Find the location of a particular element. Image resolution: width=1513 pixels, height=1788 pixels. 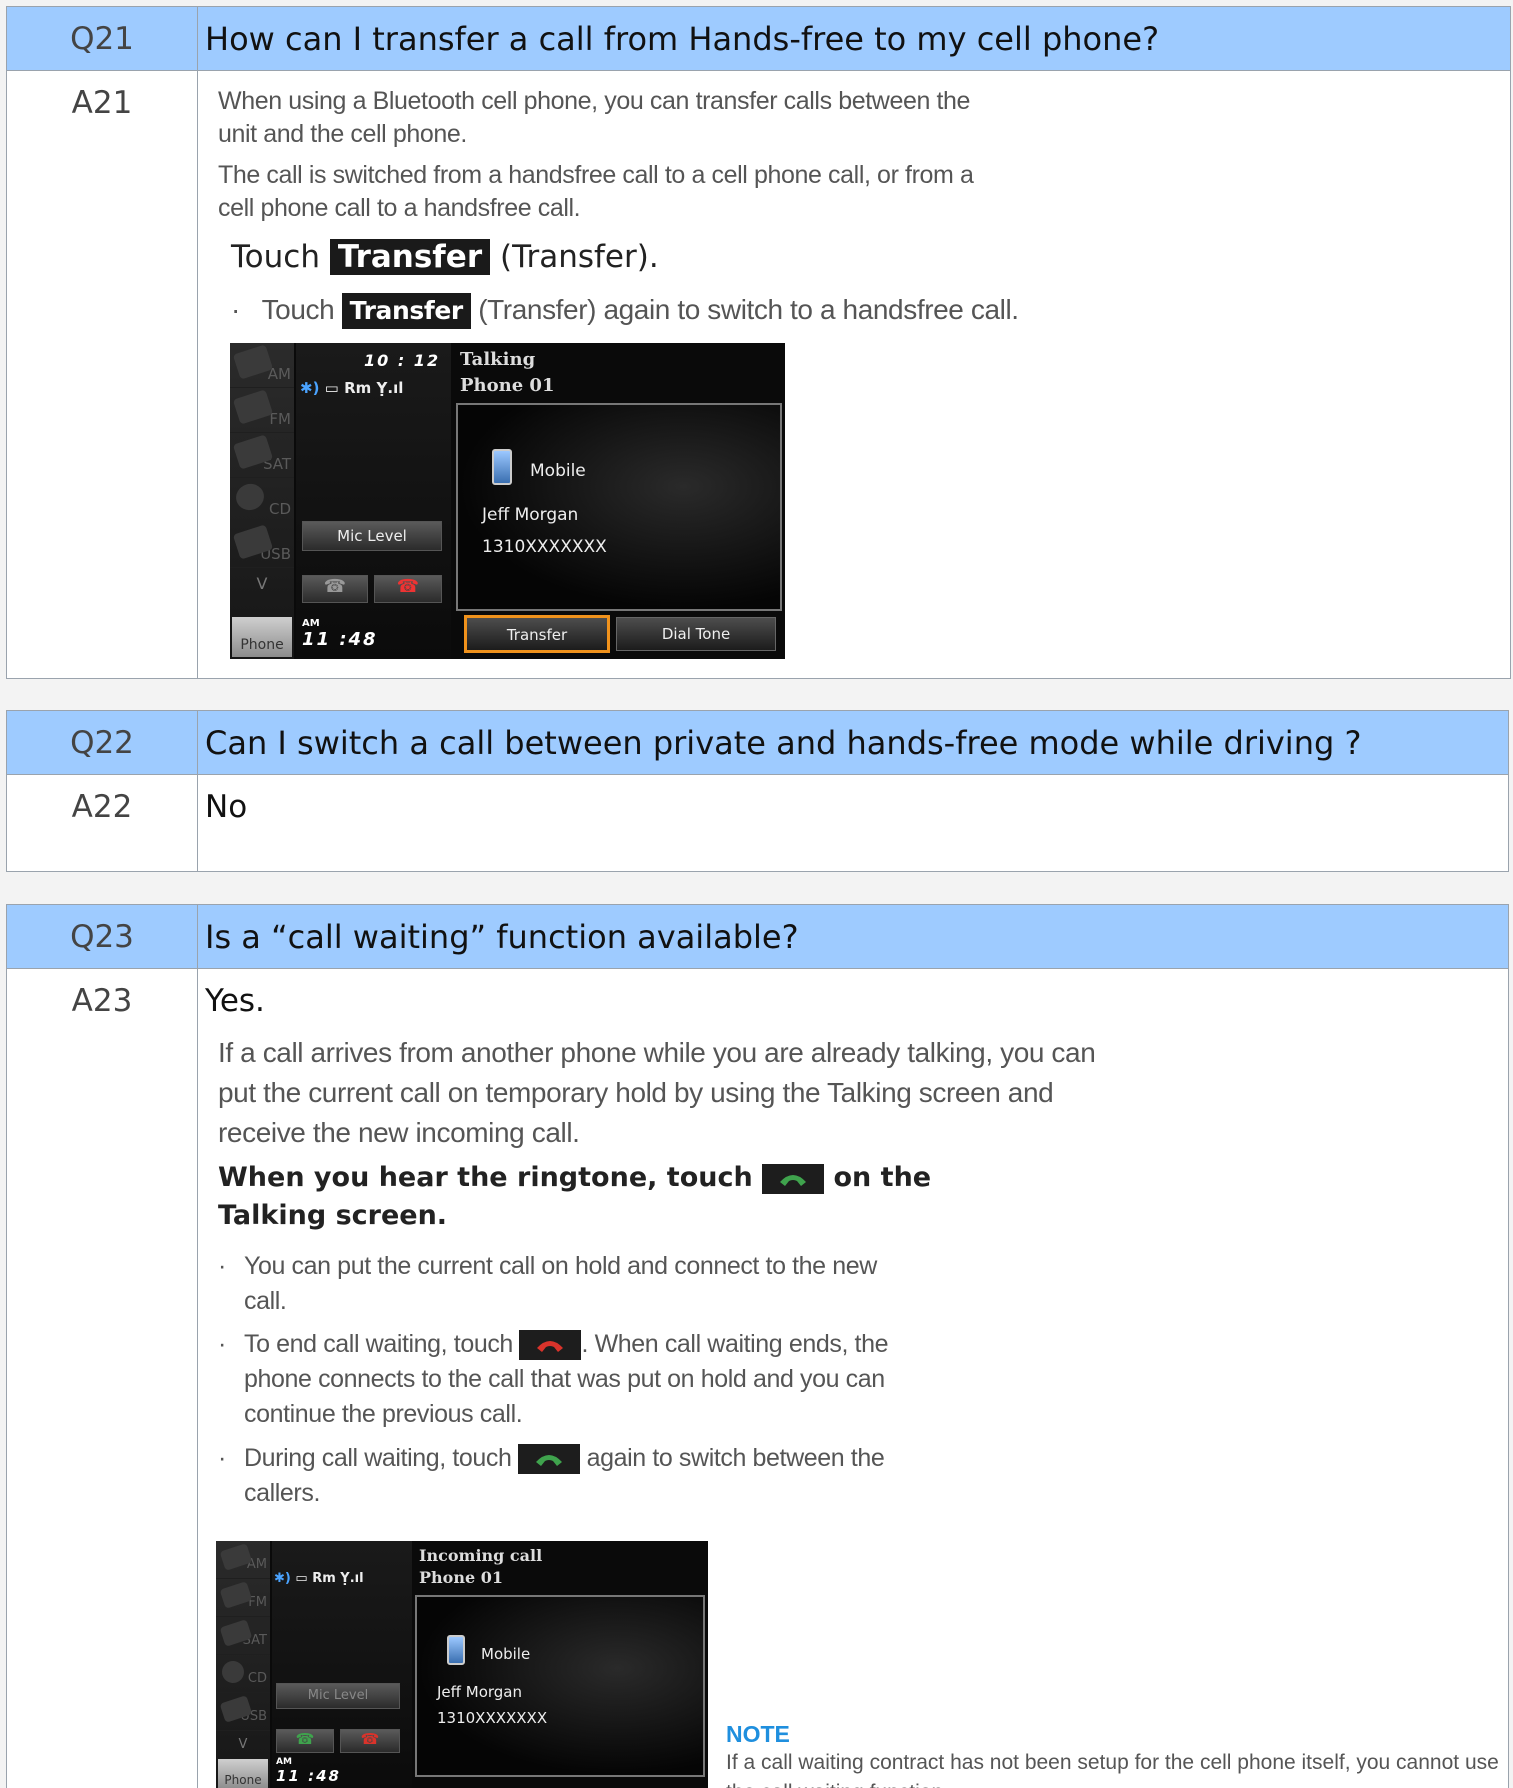

step-pre: When you hear the ringtone, touch is located at coordinates (485, 1177).